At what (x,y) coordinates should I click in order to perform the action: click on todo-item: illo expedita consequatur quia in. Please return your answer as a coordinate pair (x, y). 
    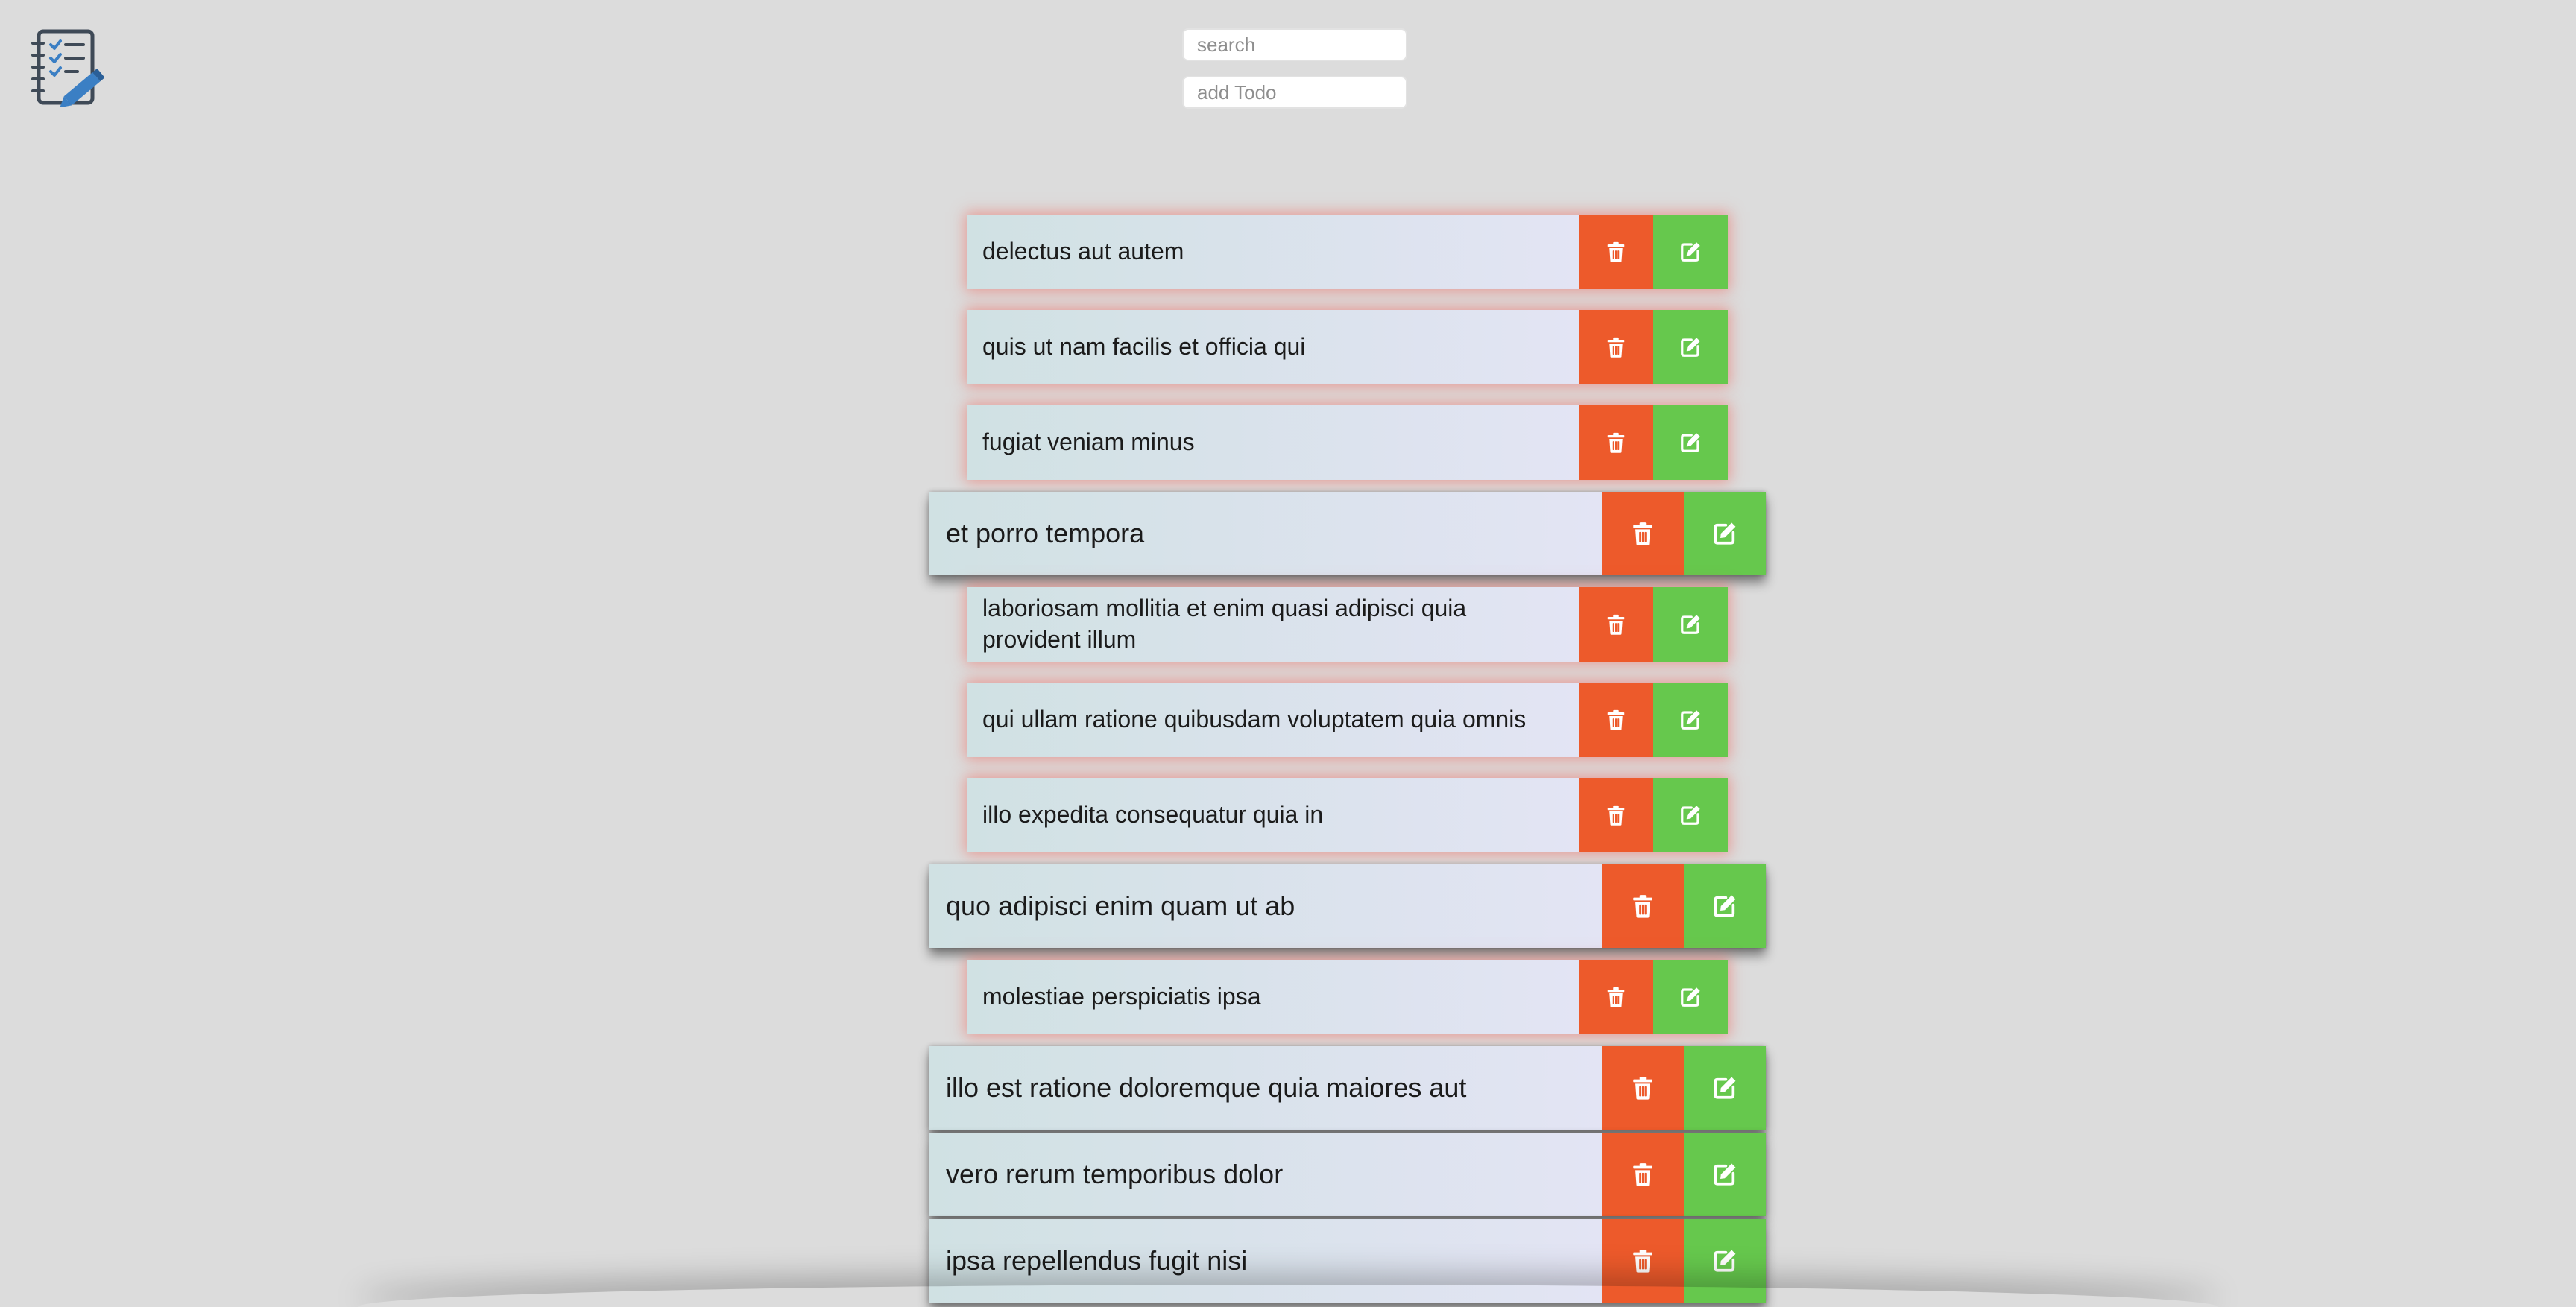
    Looking at the image, I should click on (1347, 815).